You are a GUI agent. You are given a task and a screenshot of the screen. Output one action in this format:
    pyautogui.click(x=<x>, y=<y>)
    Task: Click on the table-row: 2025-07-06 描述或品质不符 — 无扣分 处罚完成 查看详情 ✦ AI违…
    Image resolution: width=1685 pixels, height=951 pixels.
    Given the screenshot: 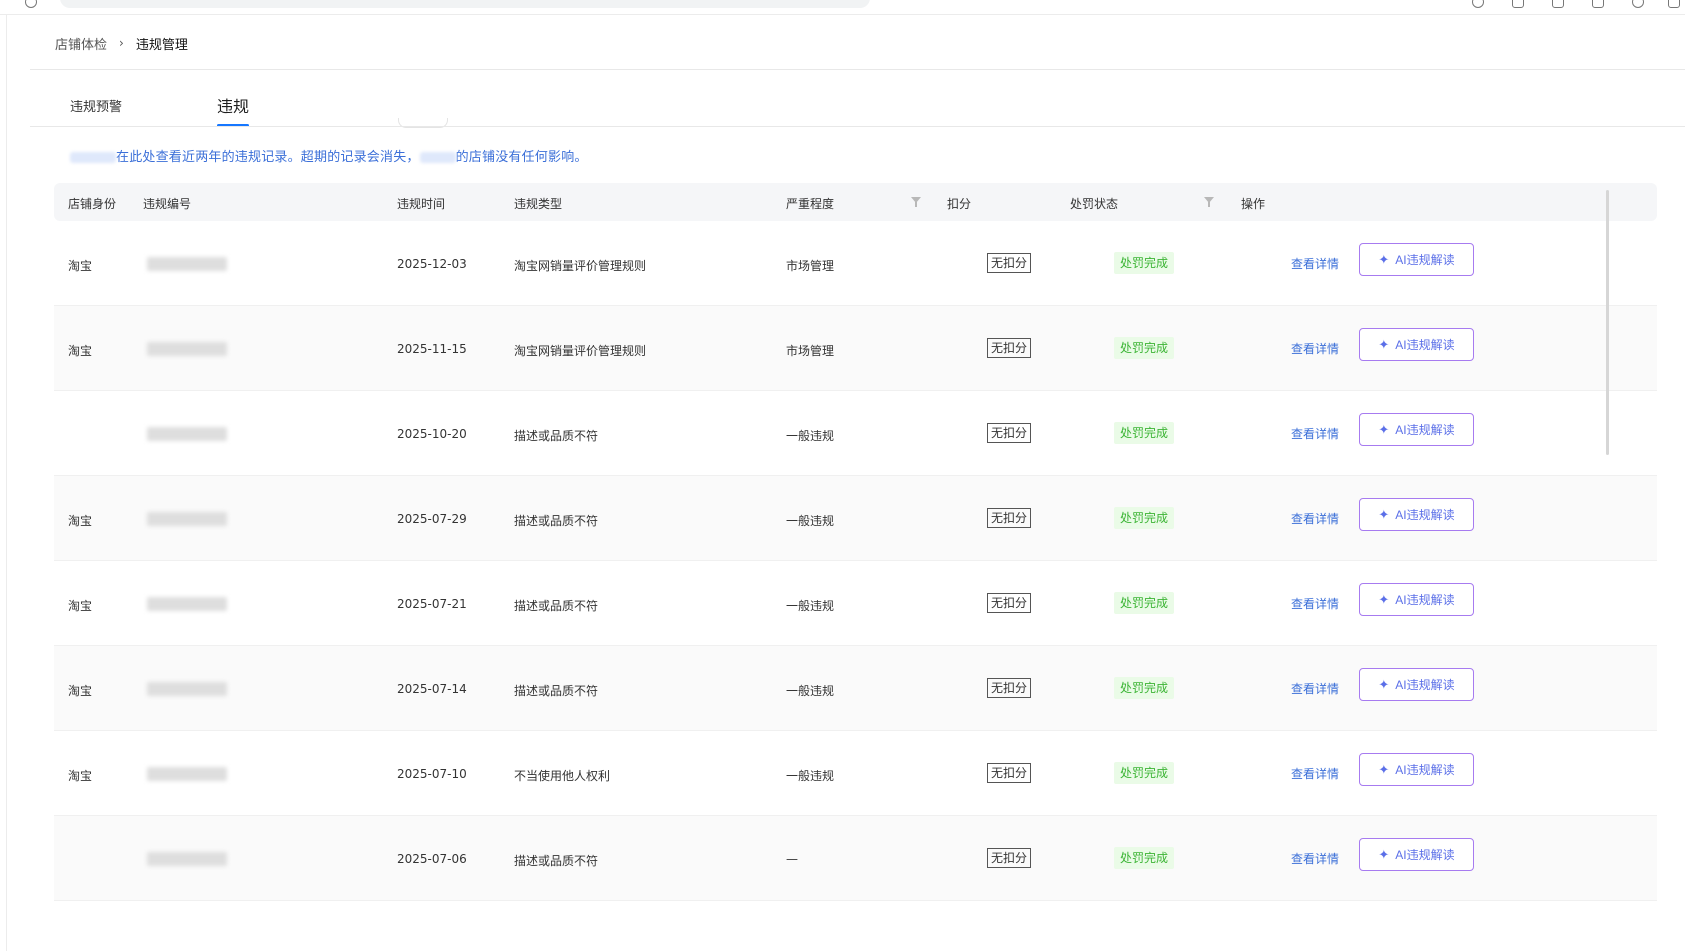 What is the action you would take?
    pyautogui.click(x=855, y=858)
    